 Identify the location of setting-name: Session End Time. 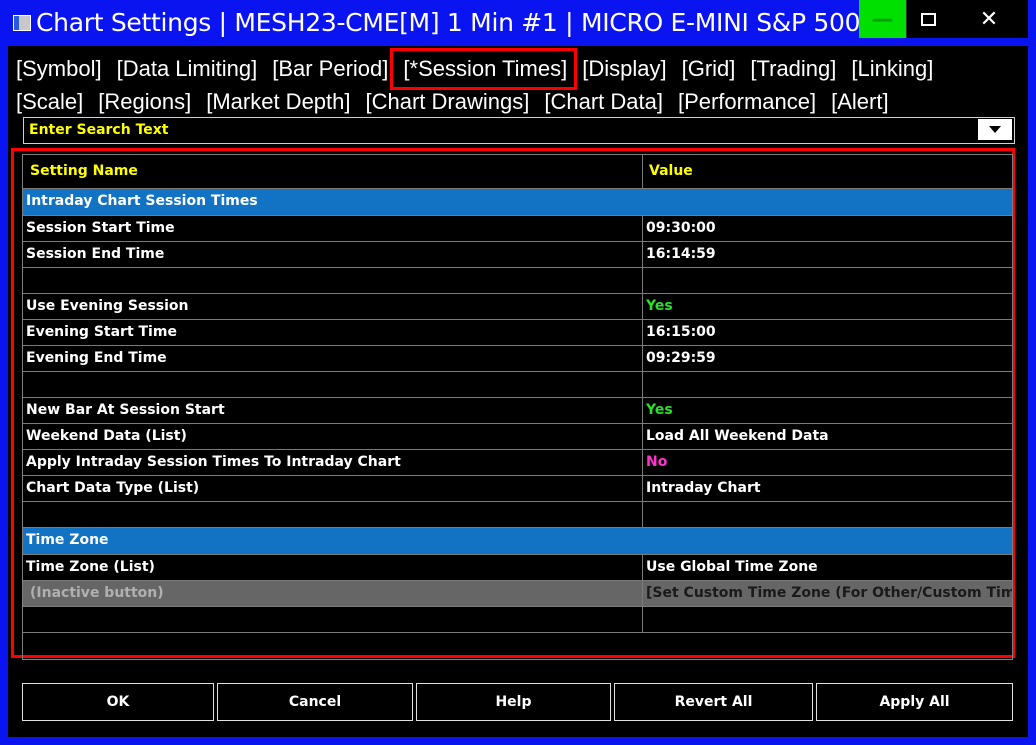
(333, 254).